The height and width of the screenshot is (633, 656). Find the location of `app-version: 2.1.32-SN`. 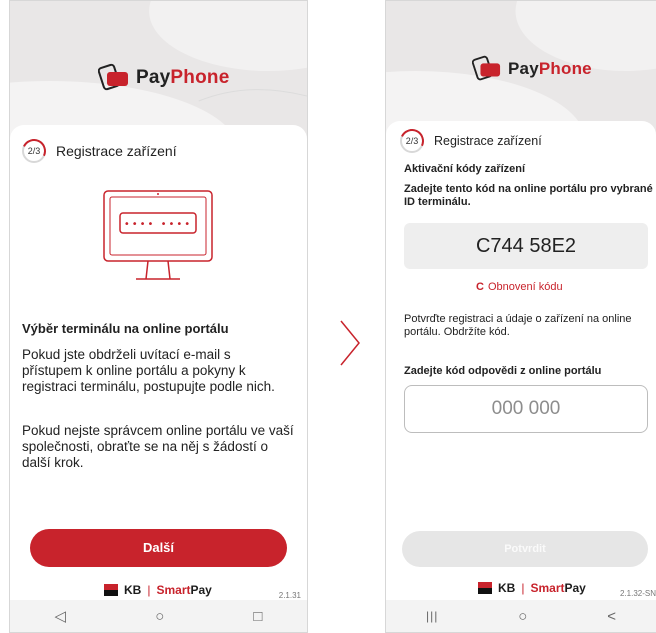

app-version: 2.1.32-SN is located at coordinates (637, 593).